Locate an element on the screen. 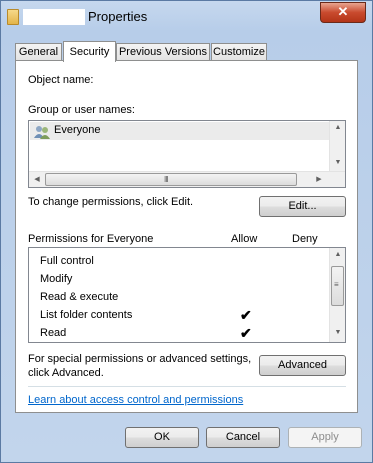  group-names-label: Group or user names: is located at coordinates (81, 110).